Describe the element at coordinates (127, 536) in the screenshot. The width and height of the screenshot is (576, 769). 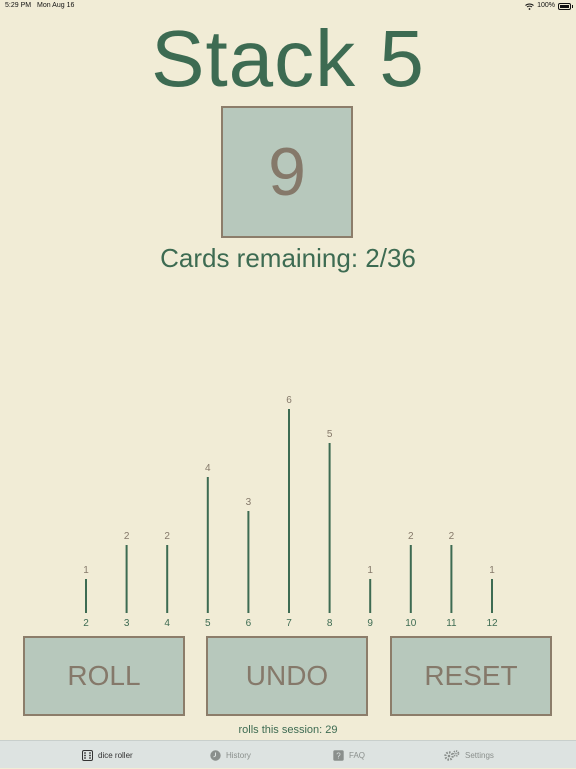
I see `bar-value-3: 2` at that location.